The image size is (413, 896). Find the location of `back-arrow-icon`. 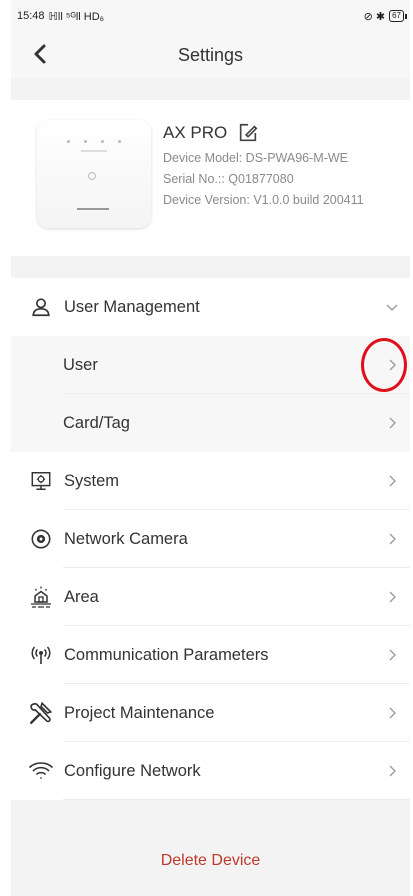

back-arrow-icon is located at coordinates (41, 54).